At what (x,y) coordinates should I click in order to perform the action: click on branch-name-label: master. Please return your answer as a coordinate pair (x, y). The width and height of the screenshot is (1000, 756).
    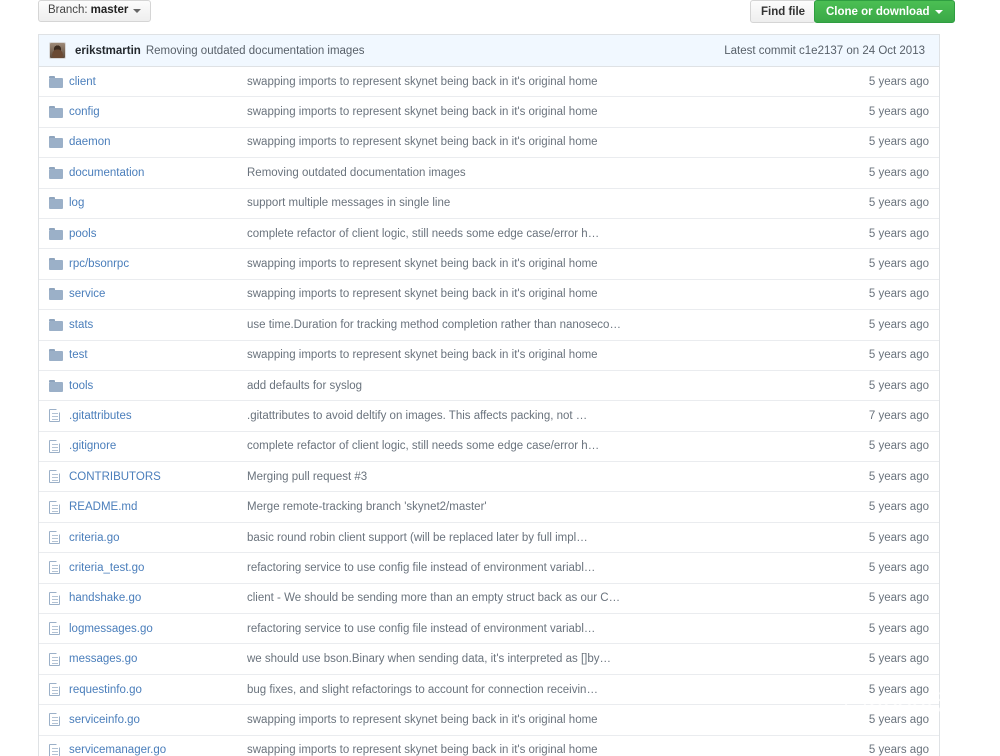
    Looking at the image, I should click on (109, 10).